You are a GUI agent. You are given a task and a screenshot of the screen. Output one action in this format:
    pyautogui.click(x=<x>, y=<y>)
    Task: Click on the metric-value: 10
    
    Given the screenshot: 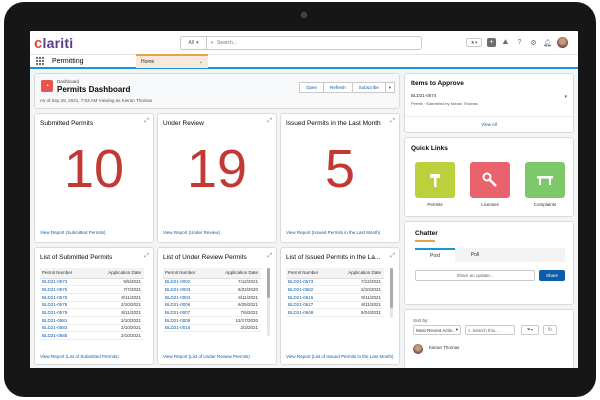 What is the action you would take?
    pyautogui.click(x=94, y=169)
    